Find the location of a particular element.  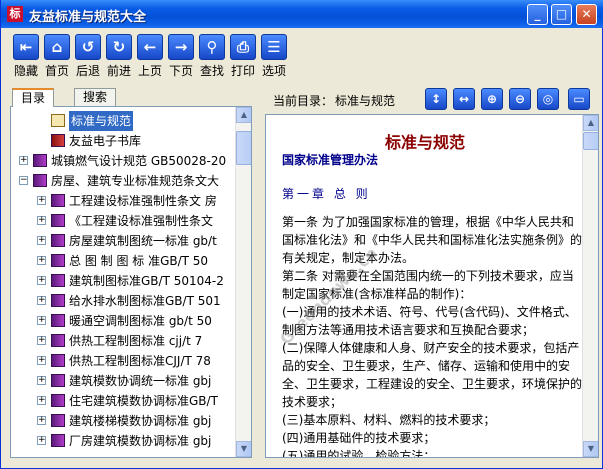

minimize-button: _ is located at coordinates (537, 14).